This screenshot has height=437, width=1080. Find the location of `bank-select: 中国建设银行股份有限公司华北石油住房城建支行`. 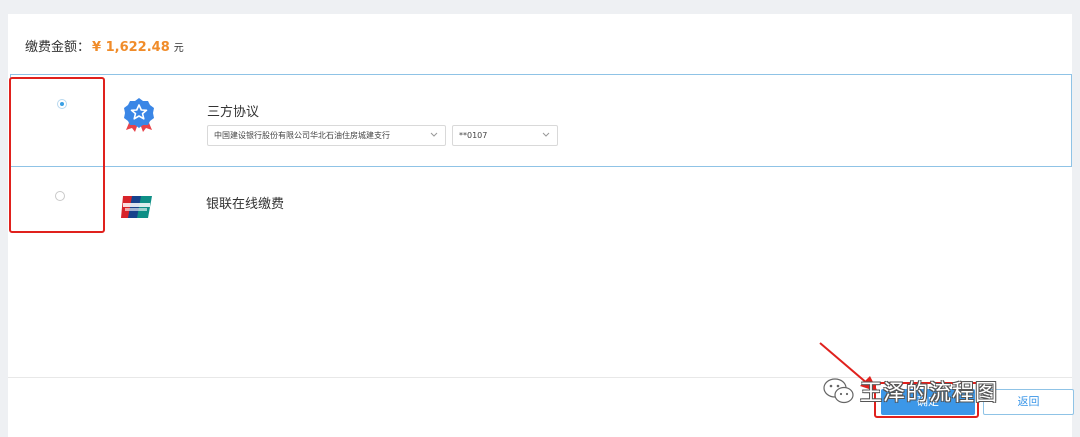

bank-select: 中国建设银行股份有限公司华北石油住房城建支行 is located at coordinates (326, 135).